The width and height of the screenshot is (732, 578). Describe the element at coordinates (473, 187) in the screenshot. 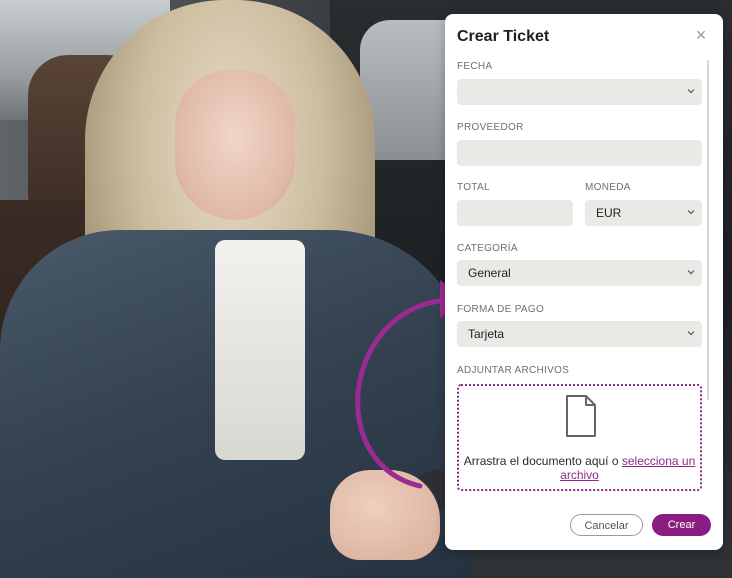

I see `total-label: TOTAL` at that location.